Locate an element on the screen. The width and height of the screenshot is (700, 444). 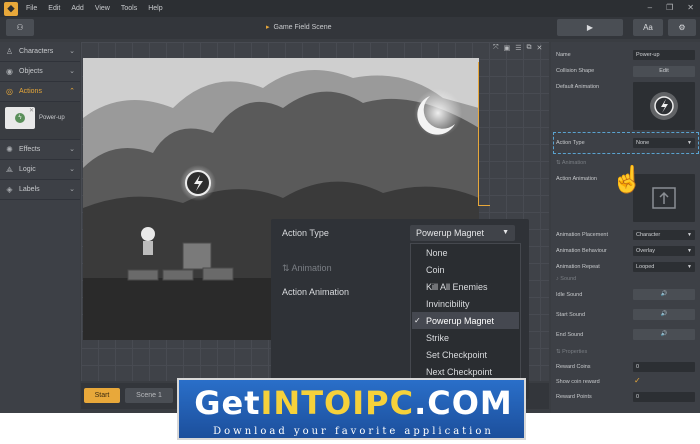
start-sound-label: Start Sound is located at coordinates (571, 315).